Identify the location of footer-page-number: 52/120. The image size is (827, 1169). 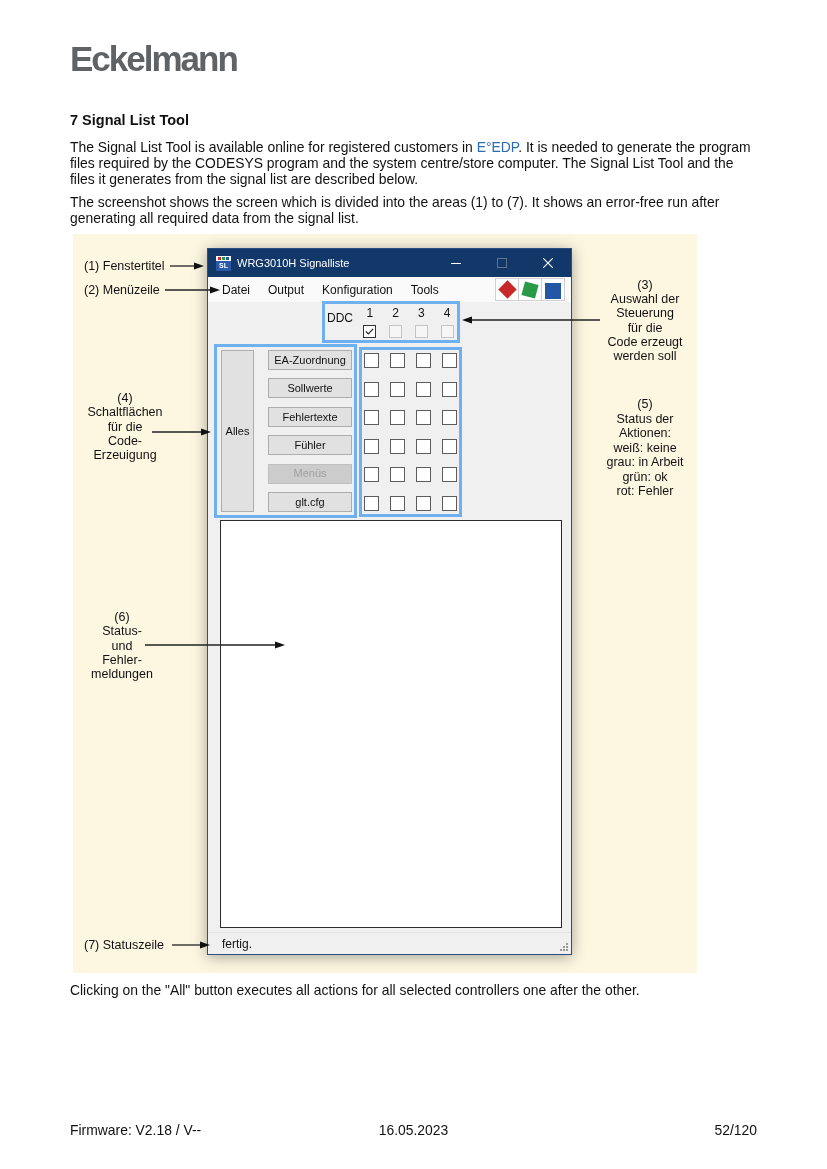
(735, 1130).